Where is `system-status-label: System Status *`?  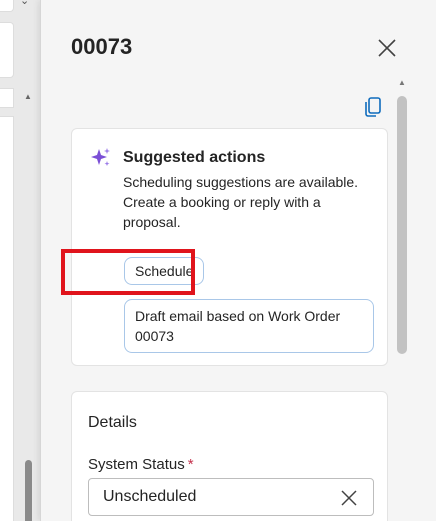 system-status-label: System Status * is located at coordinates (141, 464).